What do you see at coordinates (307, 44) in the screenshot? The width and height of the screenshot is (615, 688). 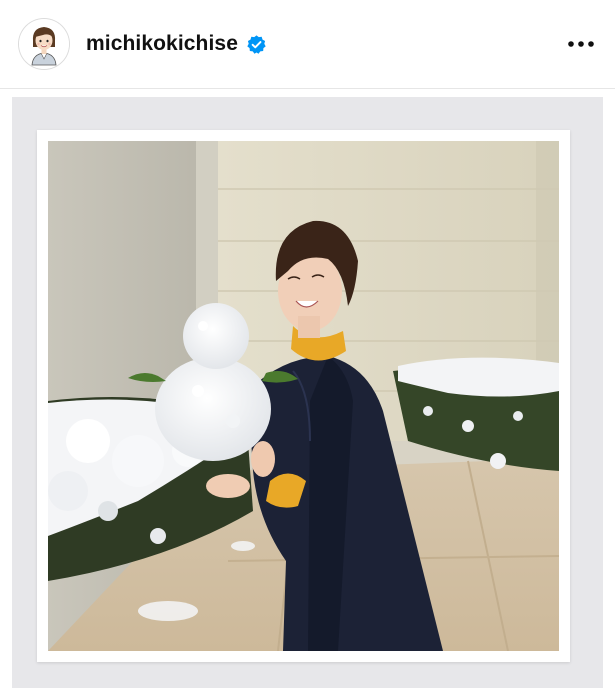 I see `post-header: michikokichise` at bounding box center [307, 44].